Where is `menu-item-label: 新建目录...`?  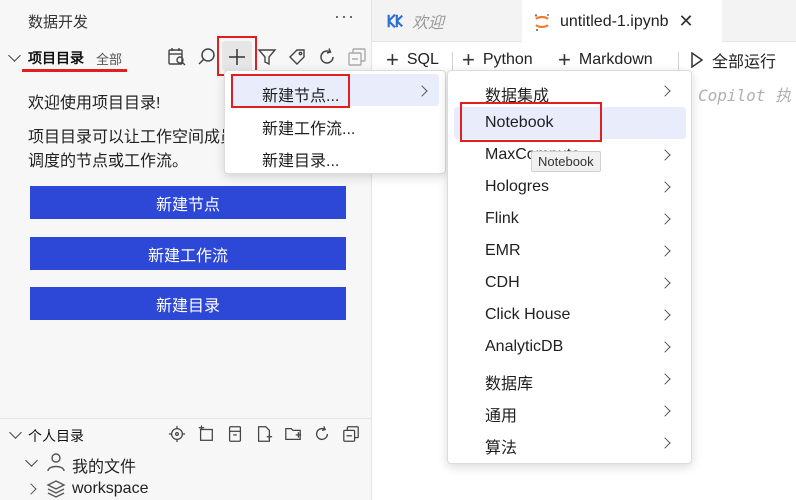
menu-item-label: 新建目录... is located at coordinates (301, 161).